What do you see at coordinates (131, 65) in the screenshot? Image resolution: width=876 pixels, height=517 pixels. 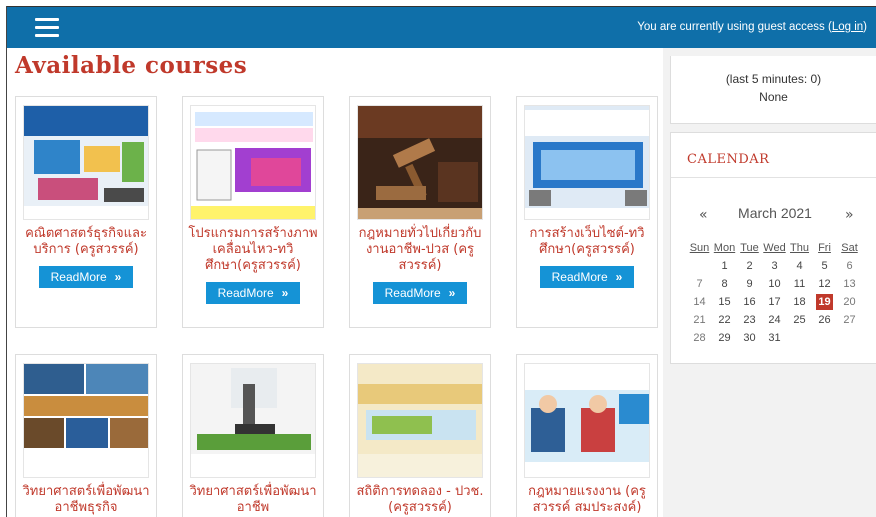 I see `page-title: Available courses` at bounding box center [131, 65].